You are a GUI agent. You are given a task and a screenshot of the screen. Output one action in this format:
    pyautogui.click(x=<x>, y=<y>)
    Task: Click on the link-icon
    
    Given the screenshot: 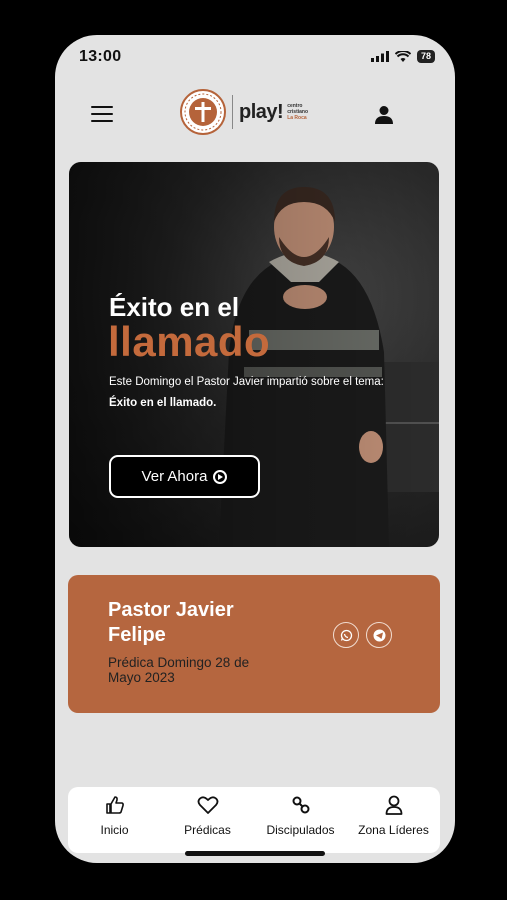 What is the action you would take?
    pyautogui.click(x=300, y=805)
    